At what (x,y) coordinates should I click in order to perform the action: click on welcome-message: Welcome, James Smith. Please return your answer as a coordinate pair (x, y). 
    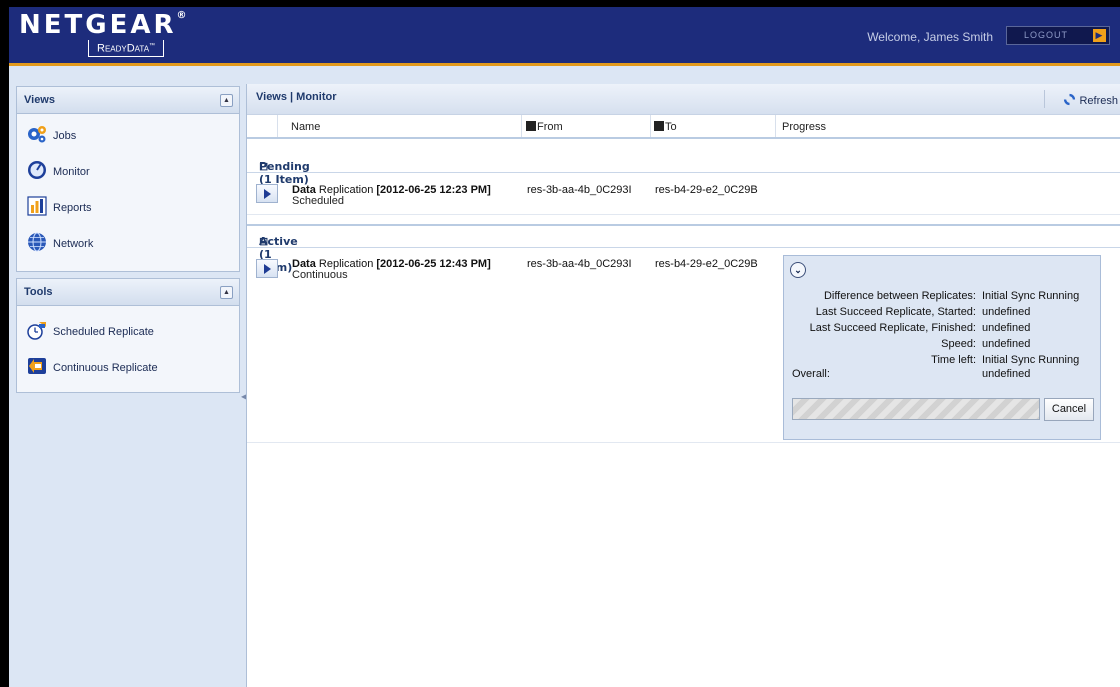
    Looking at the image, I should click on (930, 37).